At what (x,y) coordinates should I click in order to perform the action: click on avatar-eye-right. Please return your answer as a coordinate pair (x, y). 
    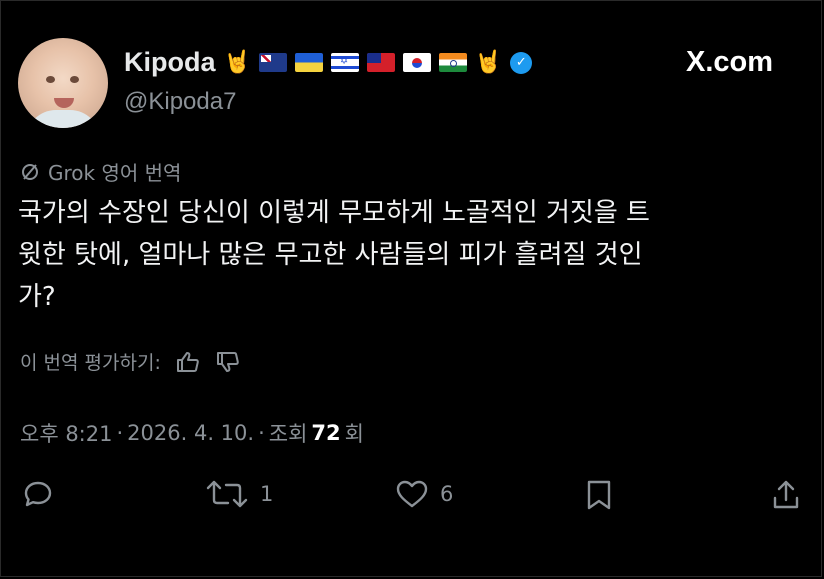
    Looking at the image, I should click on (74, 79).